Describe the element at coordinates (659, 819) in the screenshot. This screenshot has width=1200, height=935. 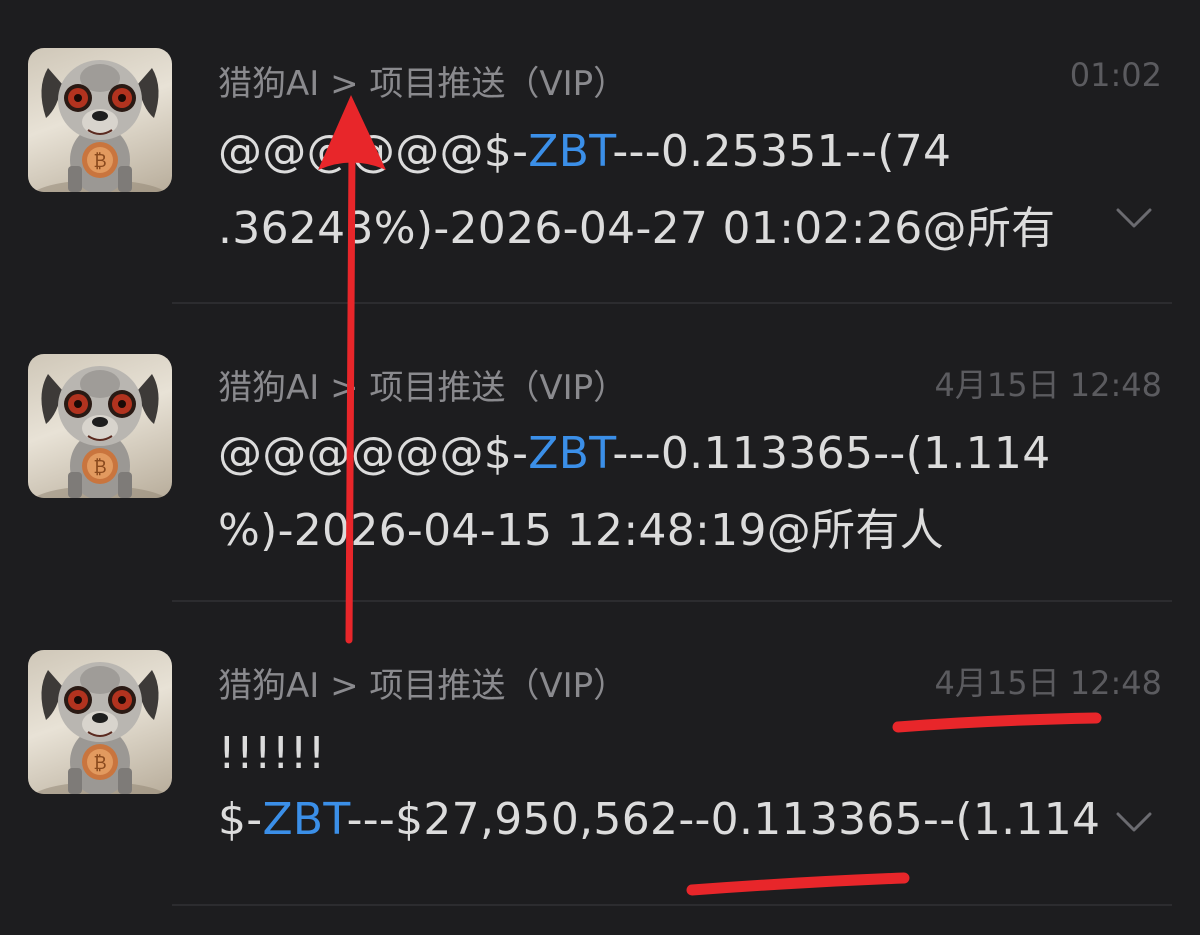
I see `message-line-2: $-ZBT---$27,950,562--0.113365--(1.114` at that location.